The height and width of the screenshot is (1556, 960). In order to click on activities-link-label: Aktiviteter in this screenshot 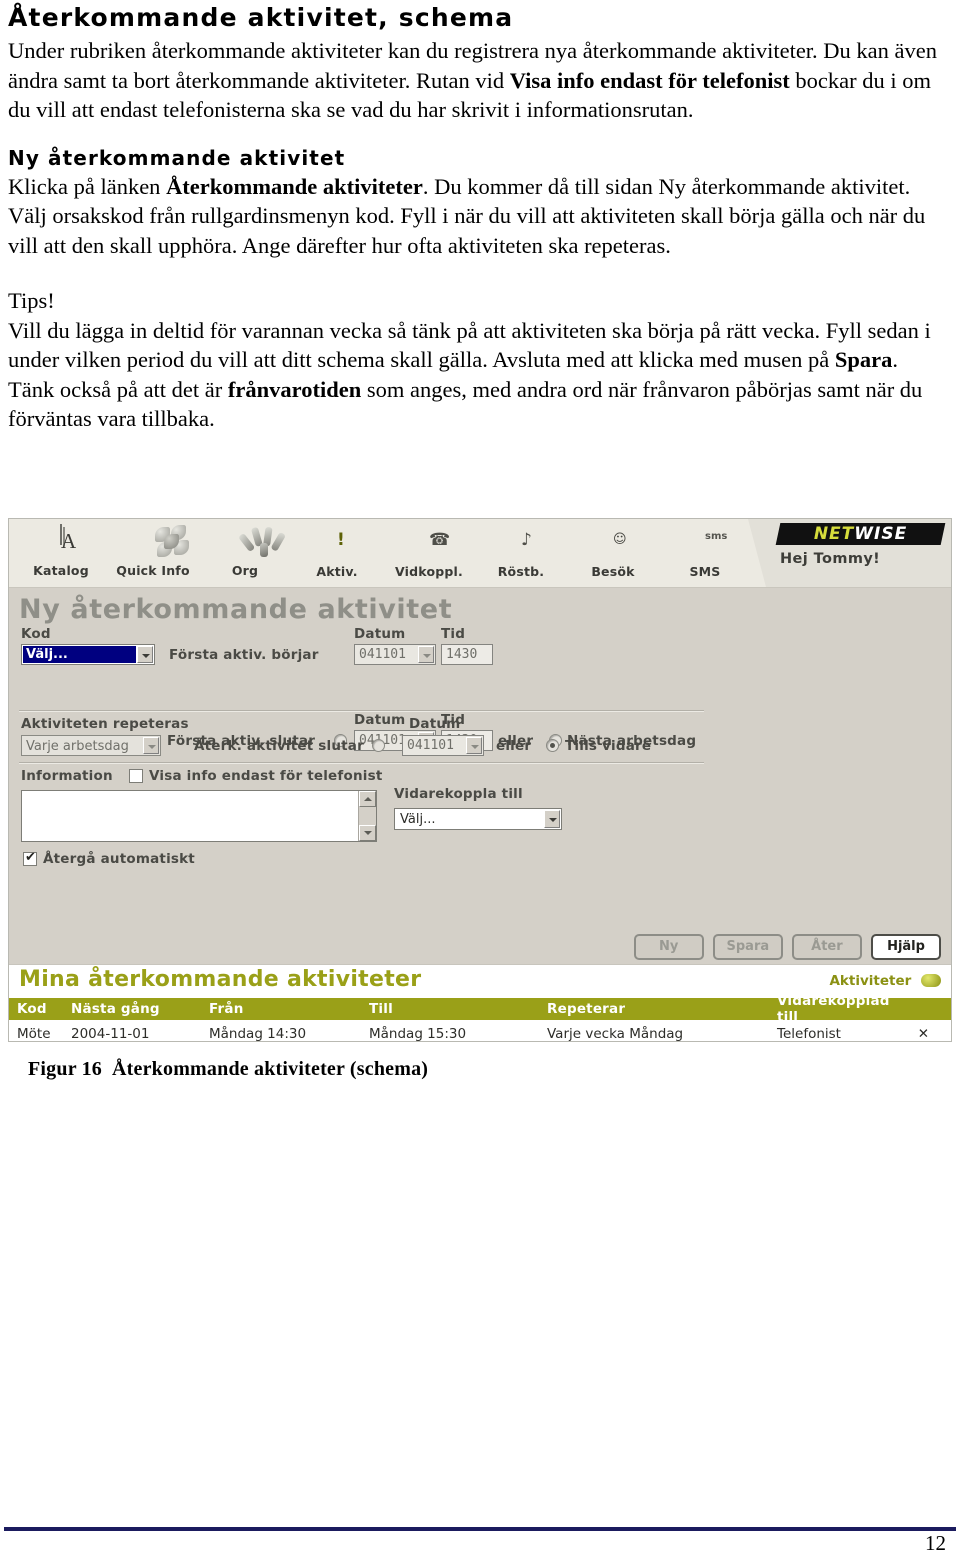, I will do `click(870, 981)`.